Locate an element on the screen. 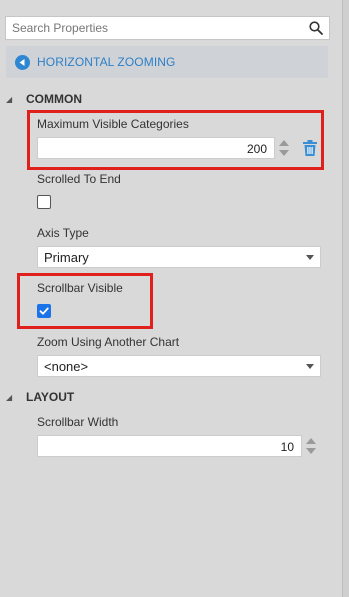 This screenshot has height=597, width=349. scrollbar-width-input: 10 is located at coordinates (169, 446).